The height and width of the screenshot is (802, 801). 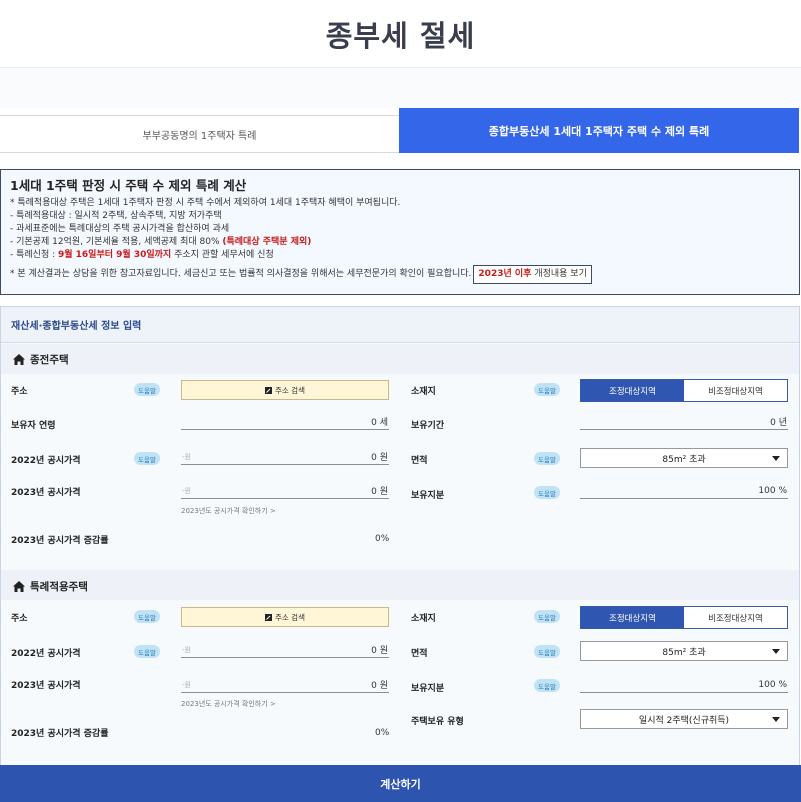 I want to click on tab-joint-ownership: 부부공동명의 1주택자 특례, so click(x=199, y=134).